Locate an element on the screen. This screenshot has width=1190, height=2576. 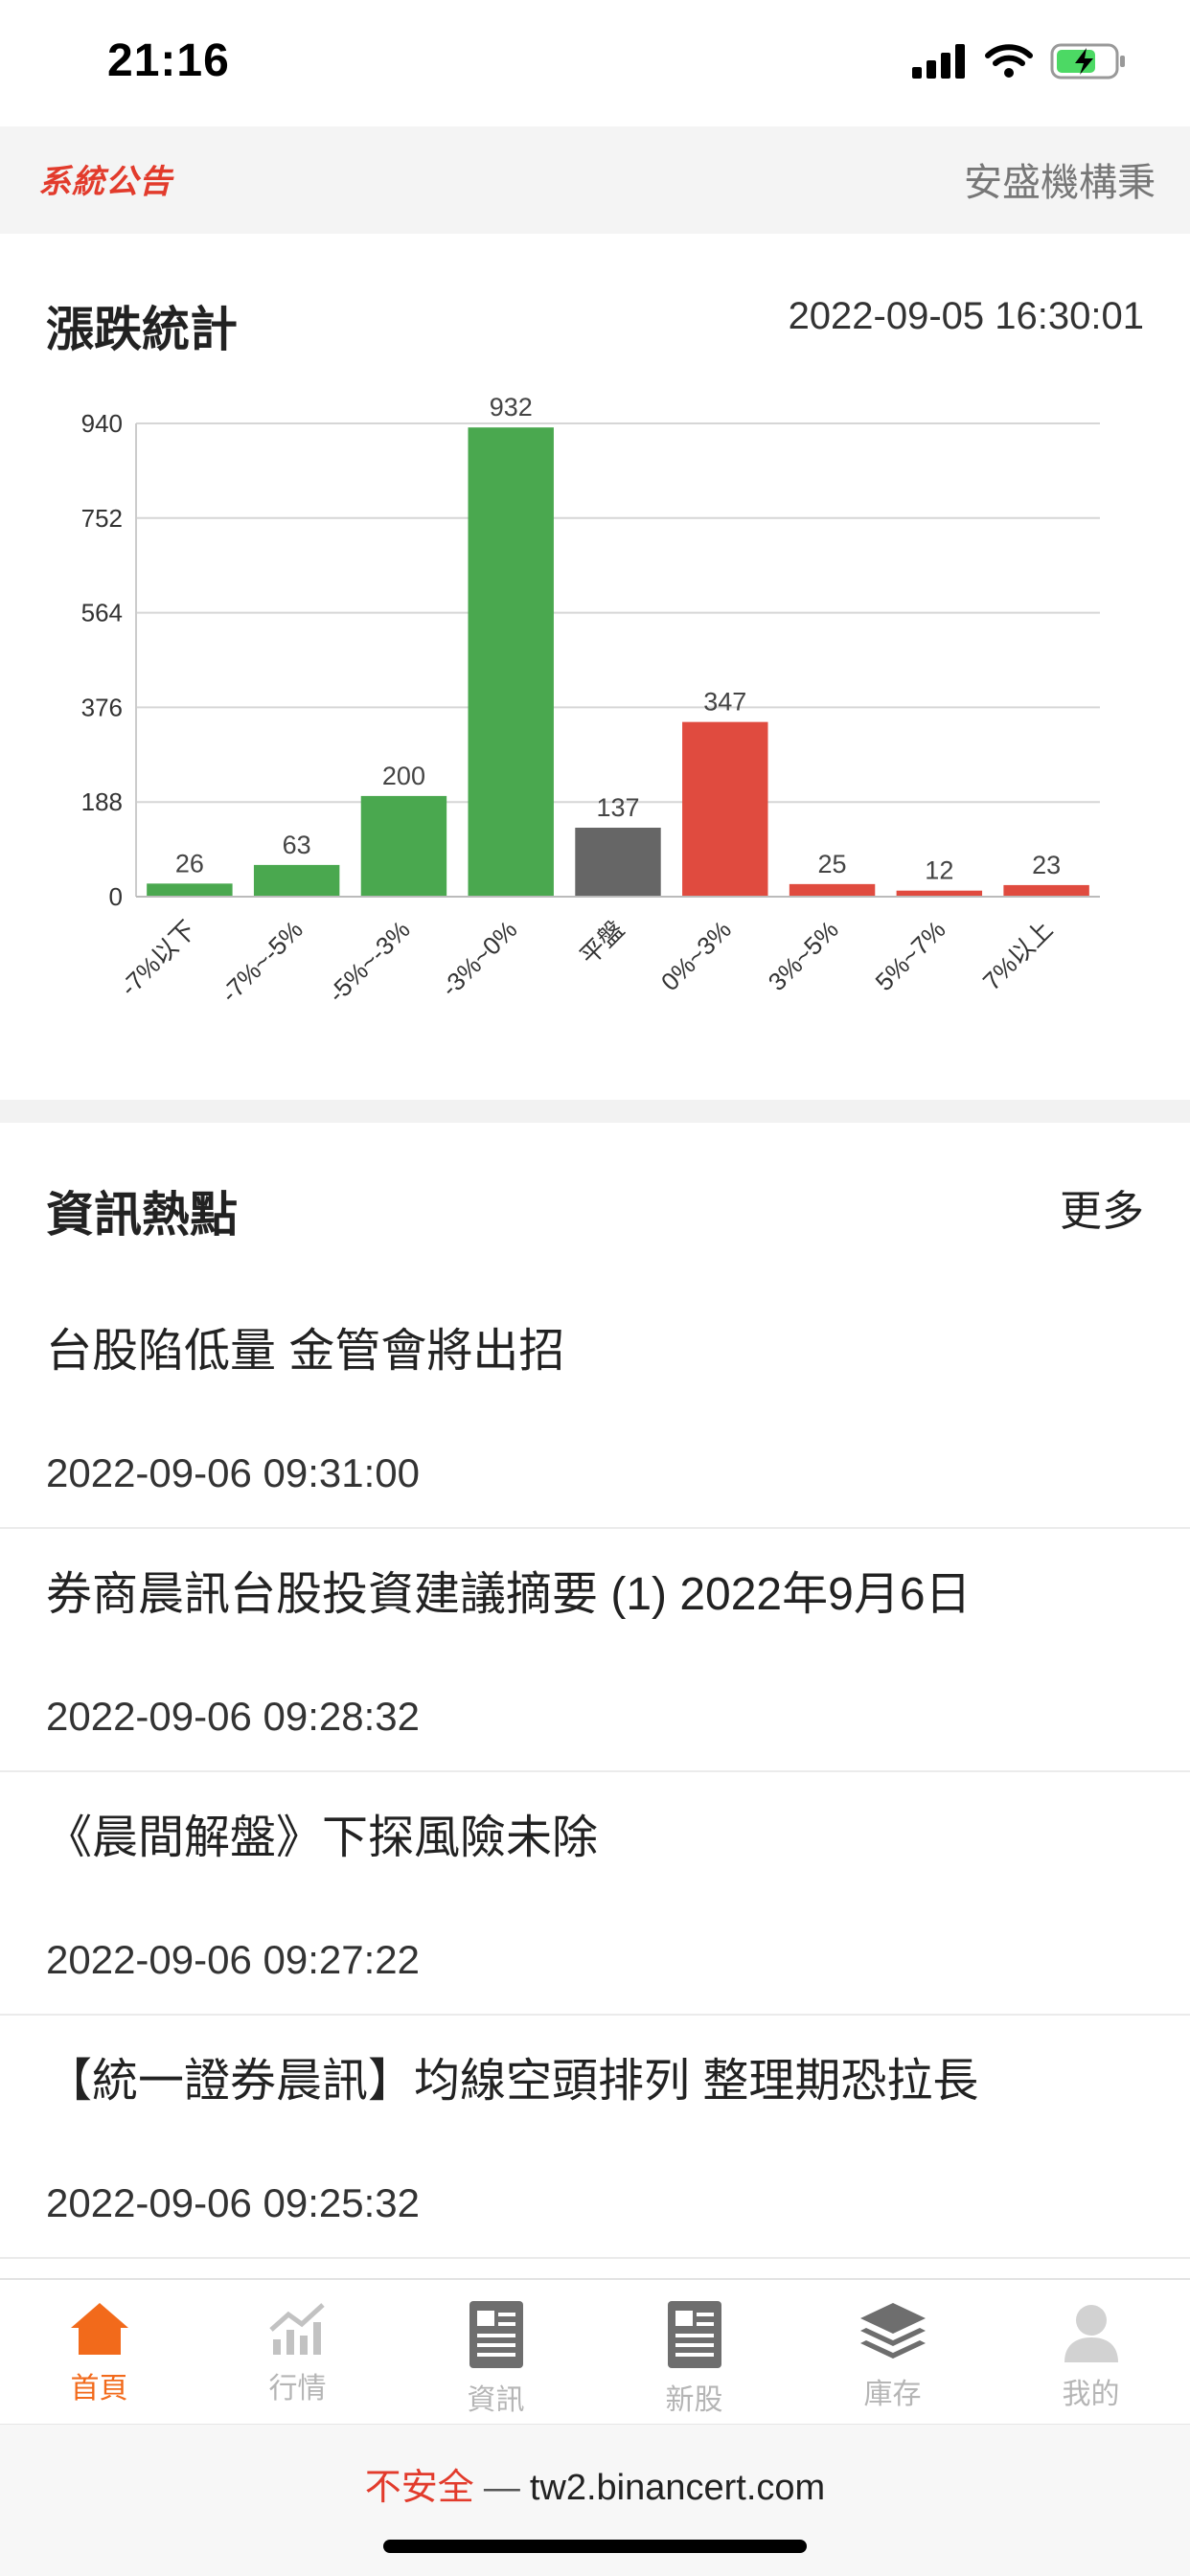
announcement-text: 安盛機構秉 is located at coordinates (1060, 179).